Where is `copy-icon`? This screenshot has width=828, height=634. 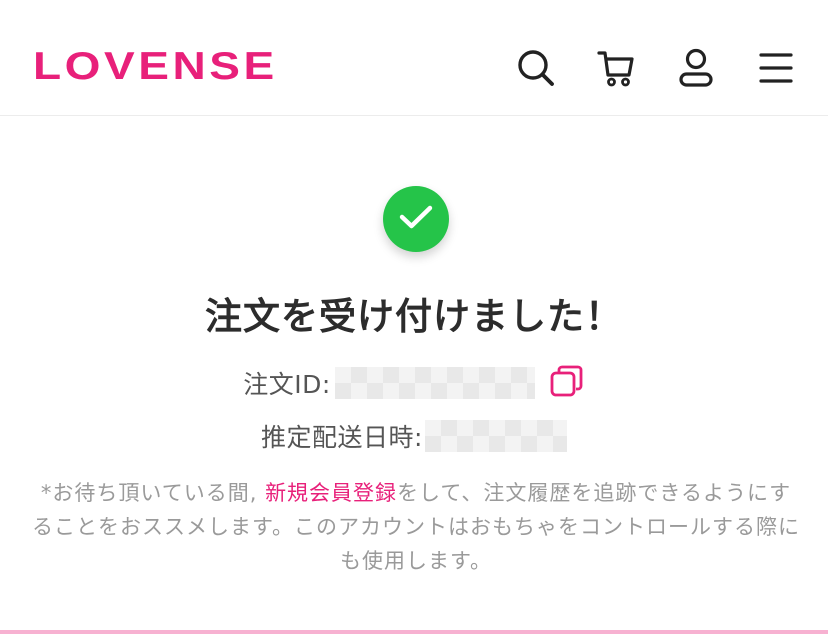 copy-icon is located at coordinates (567, 383).